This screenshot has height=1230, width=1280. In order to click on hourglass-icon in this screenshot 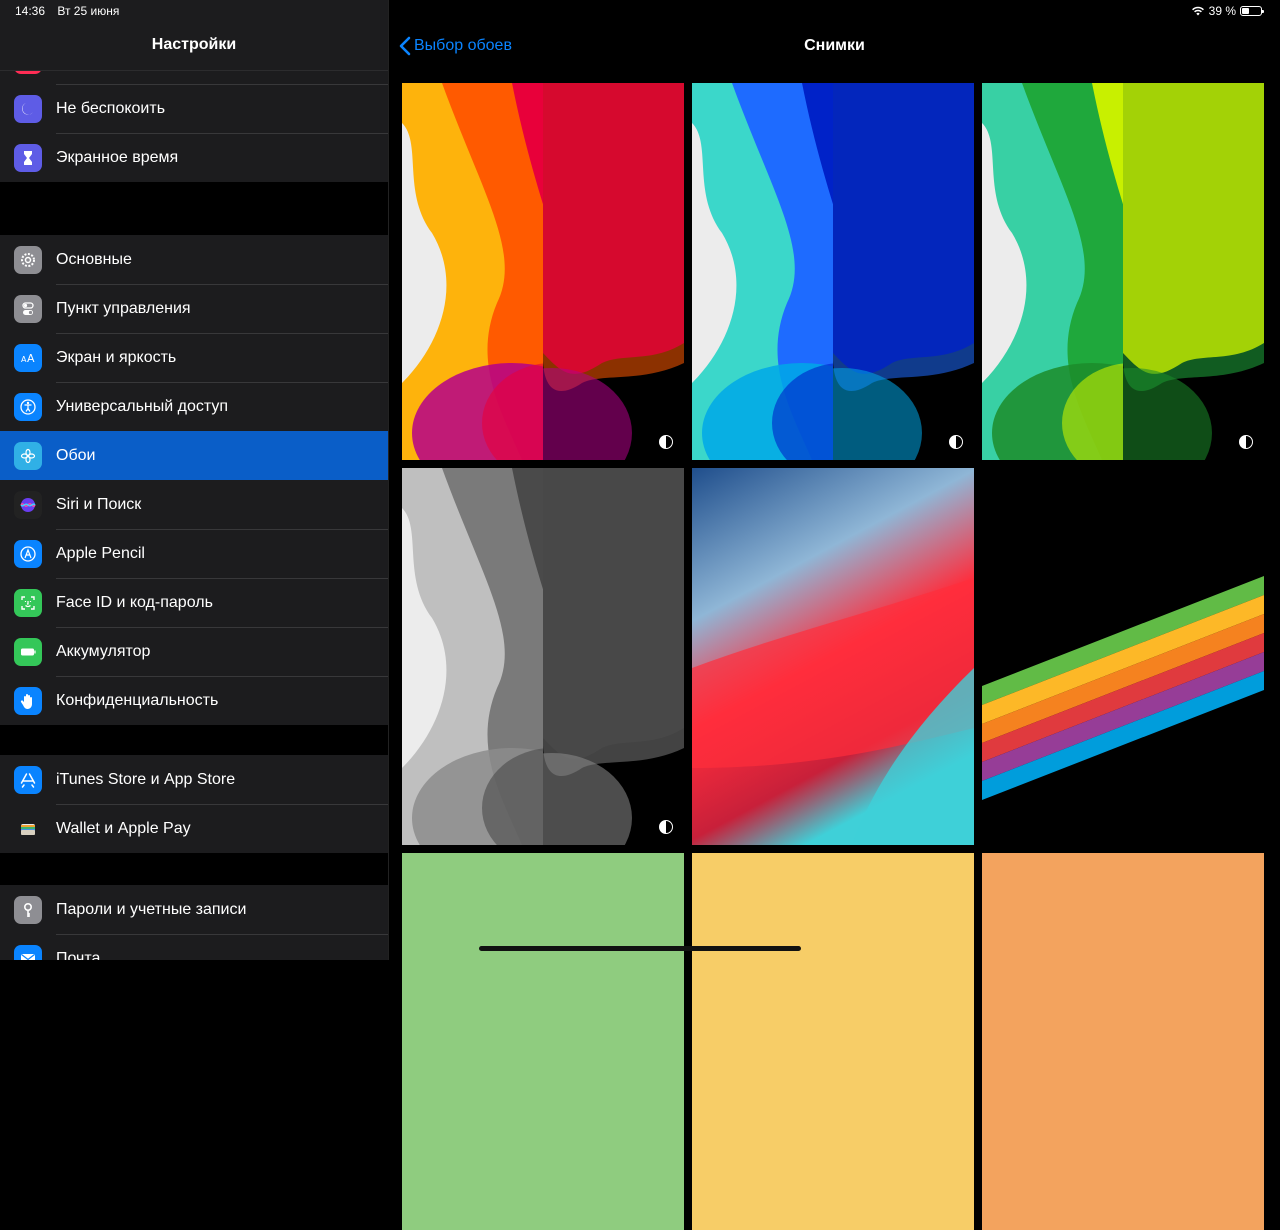, I will do `click(28, 157)`.